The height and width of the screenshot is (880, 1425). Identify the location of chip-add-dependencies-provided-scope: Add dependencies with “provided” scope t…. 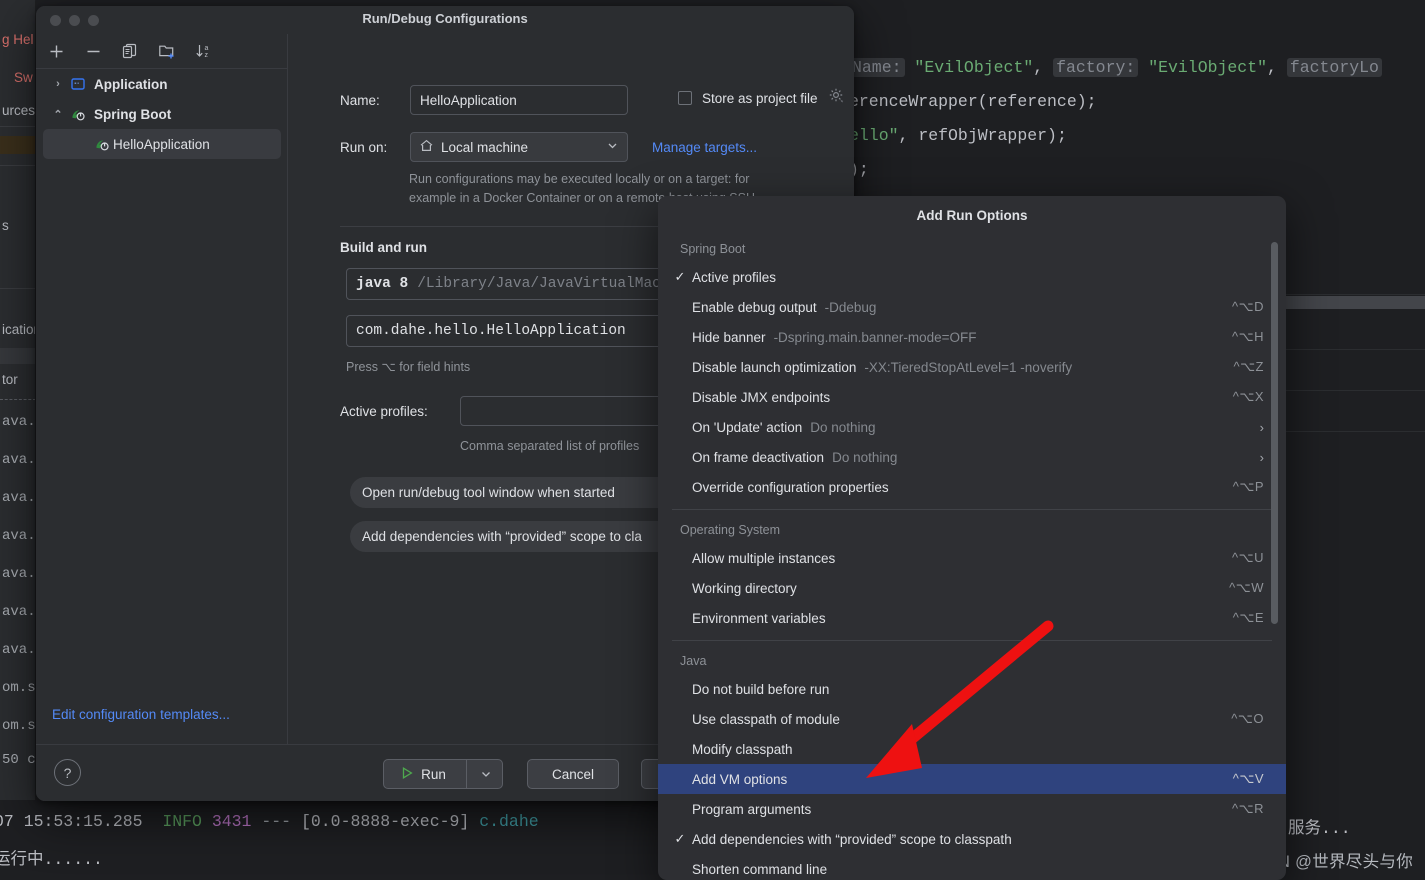
(522, 536).